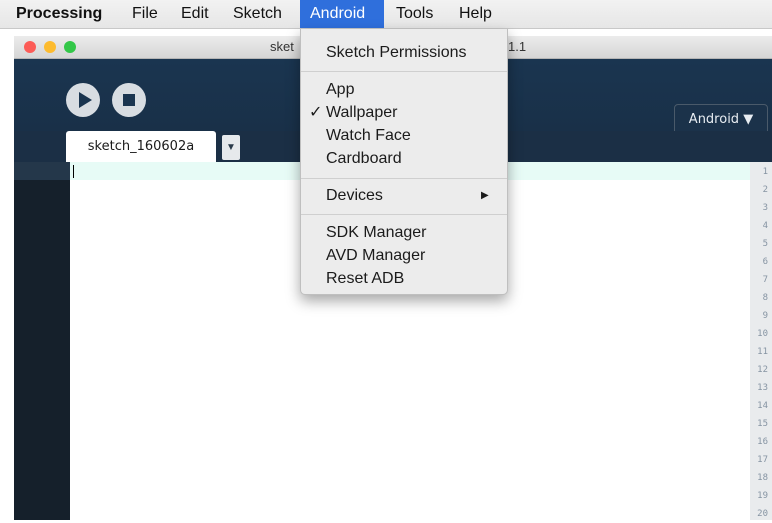 This screenshot has width=772, height=523. Describe the element at coordinates (404, 113) in the screenshot. I see `menu-item-wallpaper: ✓ Wallpaper` at that location.